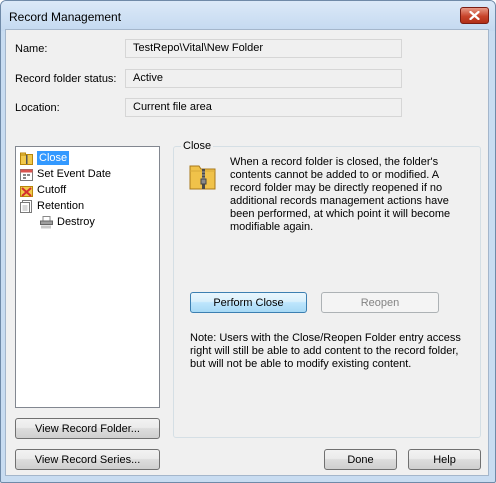  What do you see at coordinates (26, 206) in the screenshot?
I see `retention-icon` at bounding box center [26, 206].